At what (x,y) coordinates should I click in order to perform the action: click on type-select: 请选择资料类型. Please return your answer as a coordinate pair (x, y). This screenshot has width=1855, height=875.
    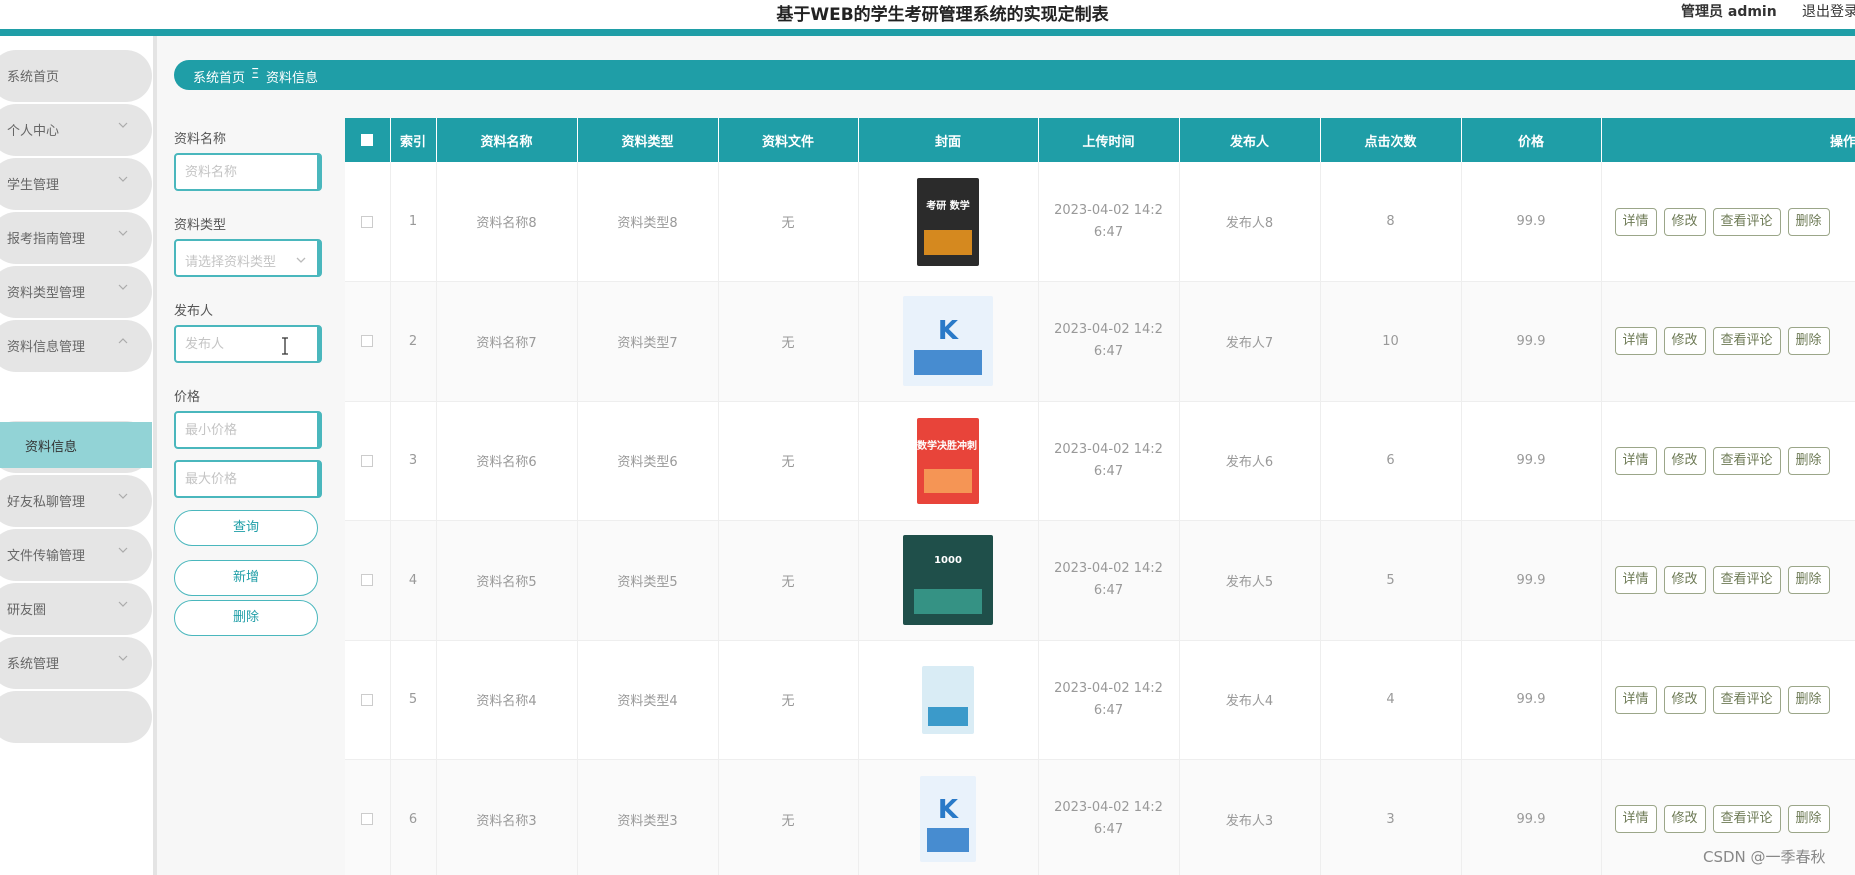
    Looking at the image, I should click on (248, 258).